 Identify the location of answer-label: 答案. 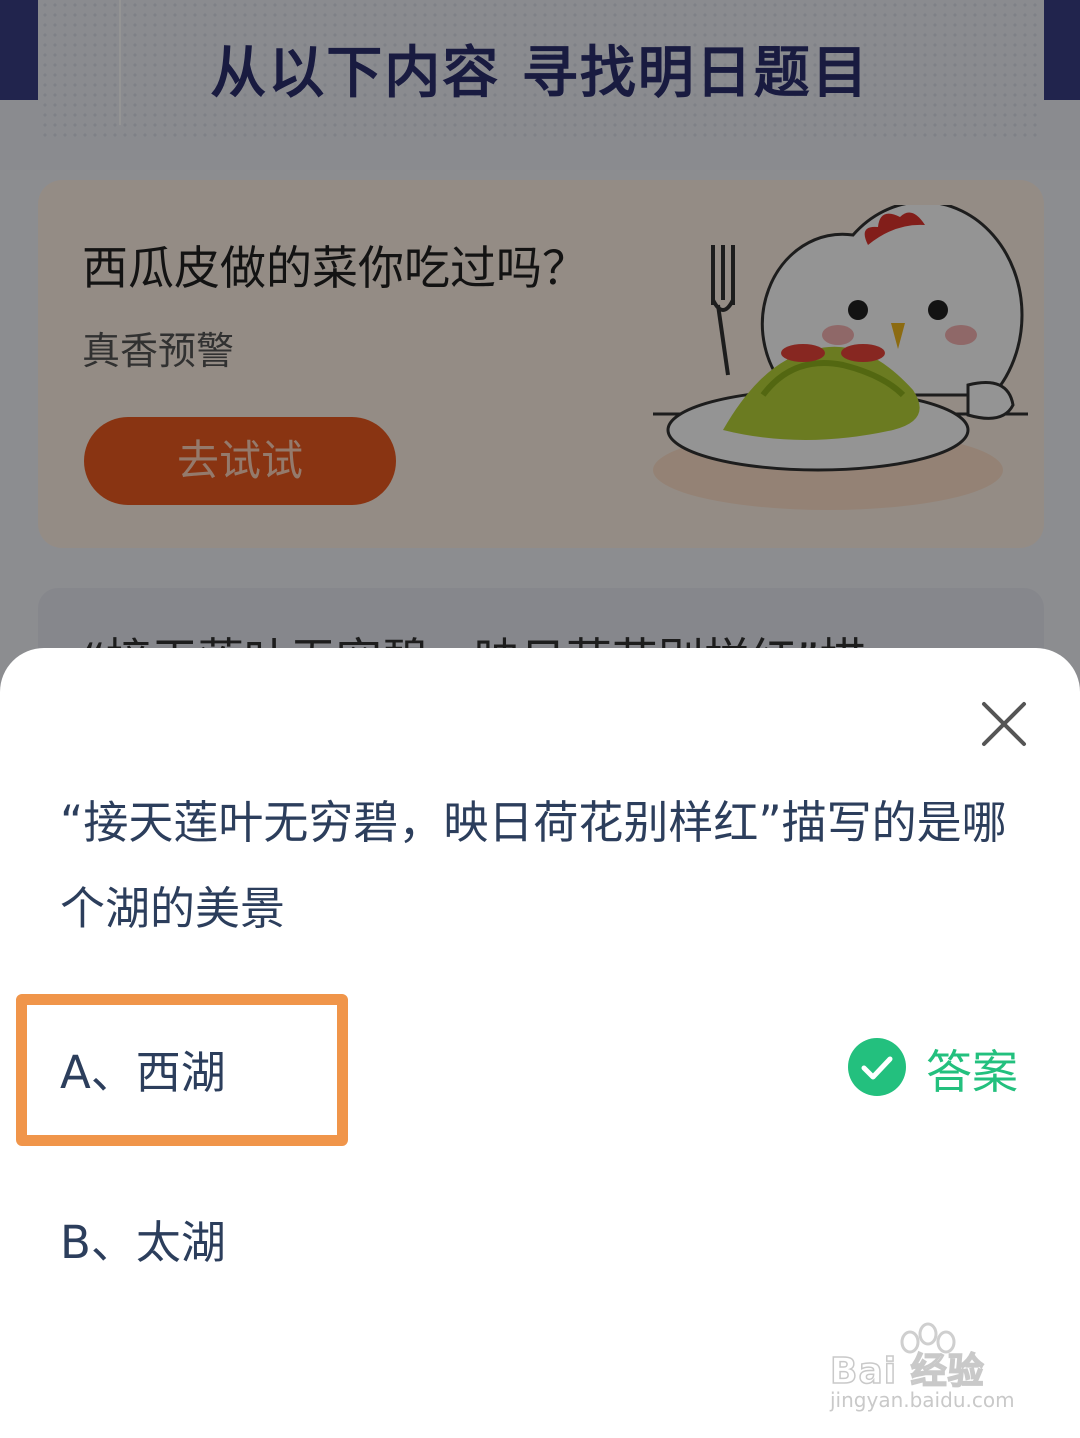
(972, 1072).